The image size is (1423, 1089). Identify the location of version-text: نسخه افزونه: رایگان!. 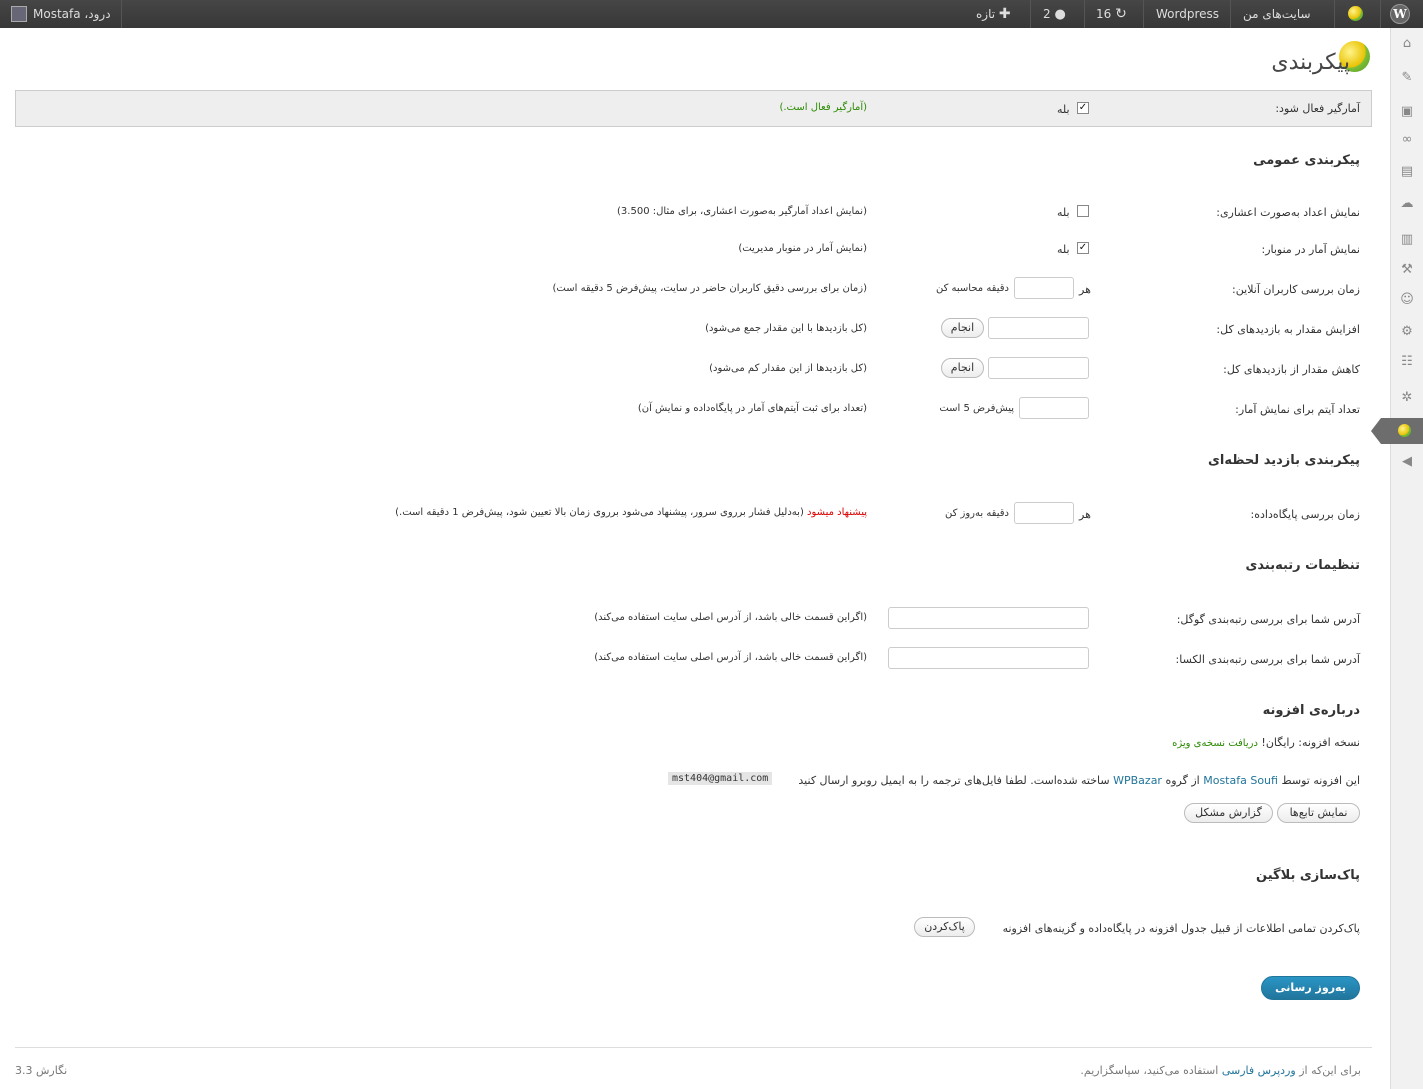
(1310, 742).